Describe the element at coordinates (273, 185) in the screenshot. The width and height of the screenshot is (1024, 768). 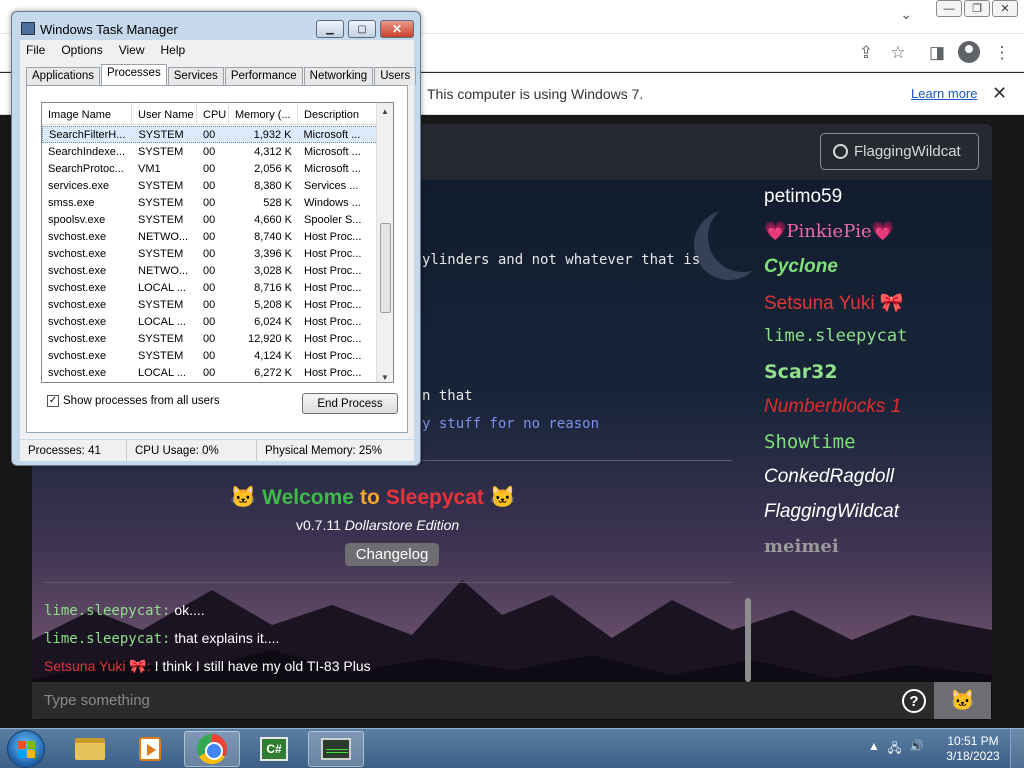
I see `cell-memory: 8,380 K` at that location.